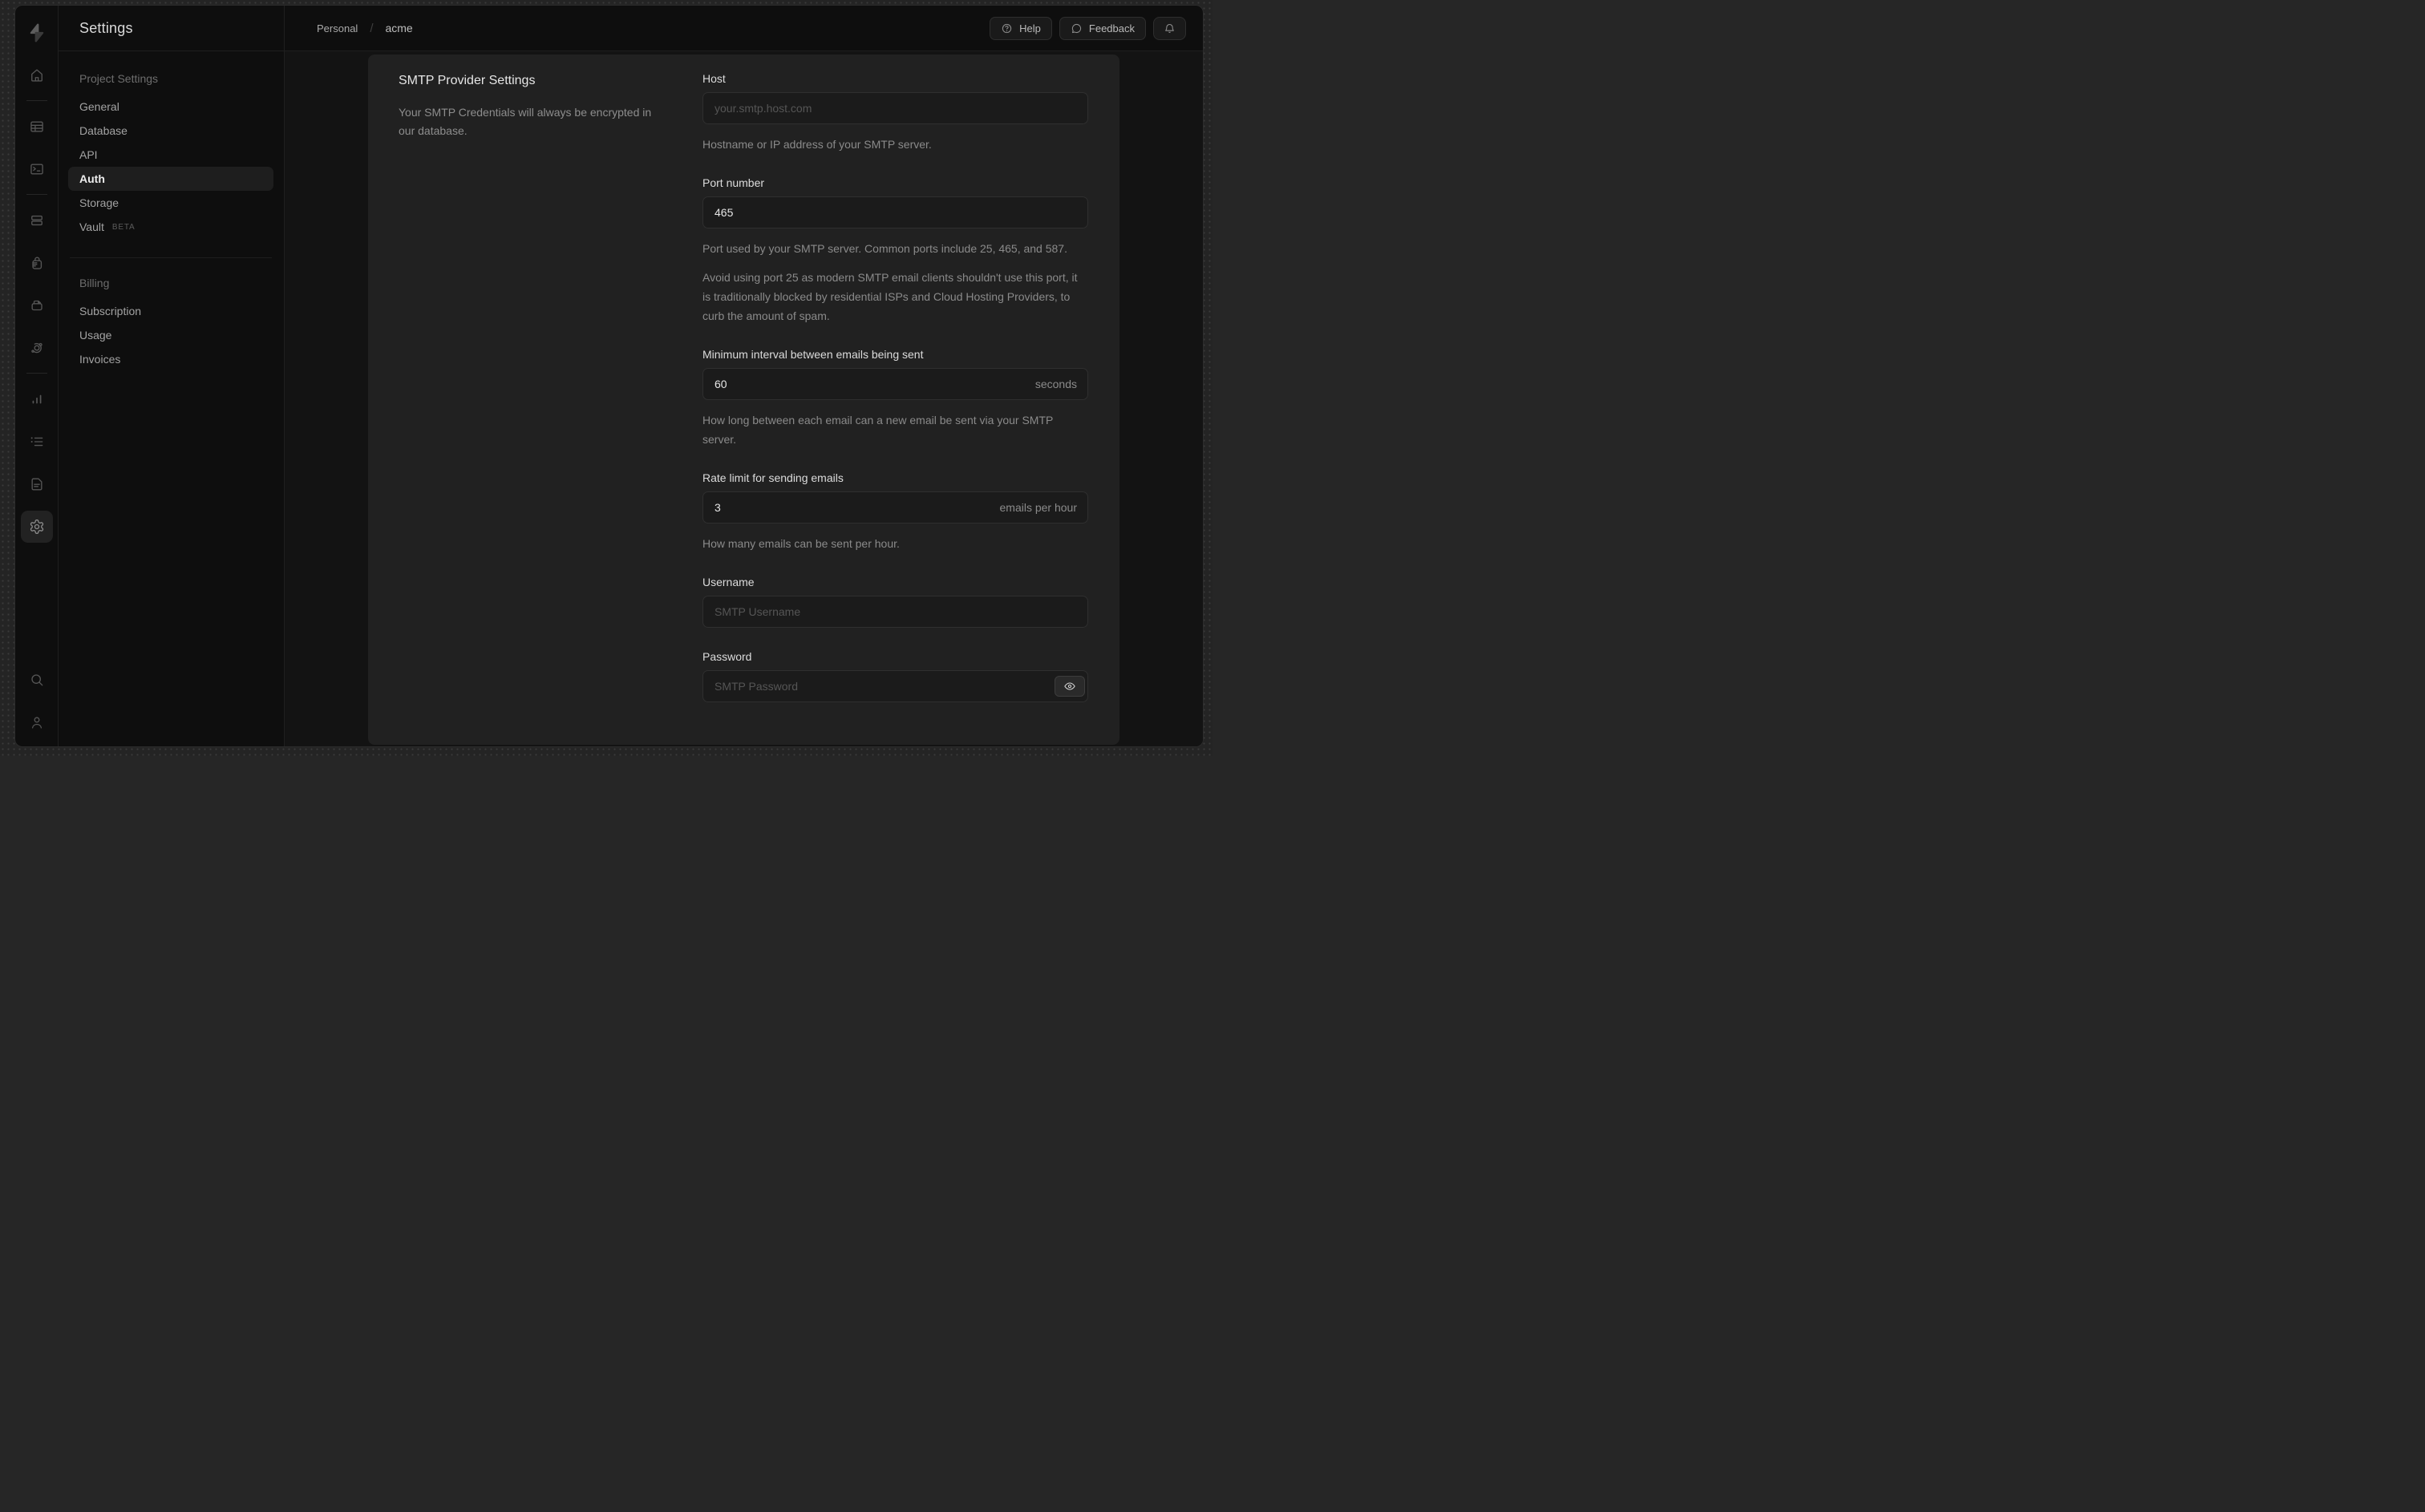 Image resolution: width=2425 pixels, height=1512 pixels. Describe the element at coordinates (94, 283) in the screenshot. I see `menu-section-billing: Billing` at that location.